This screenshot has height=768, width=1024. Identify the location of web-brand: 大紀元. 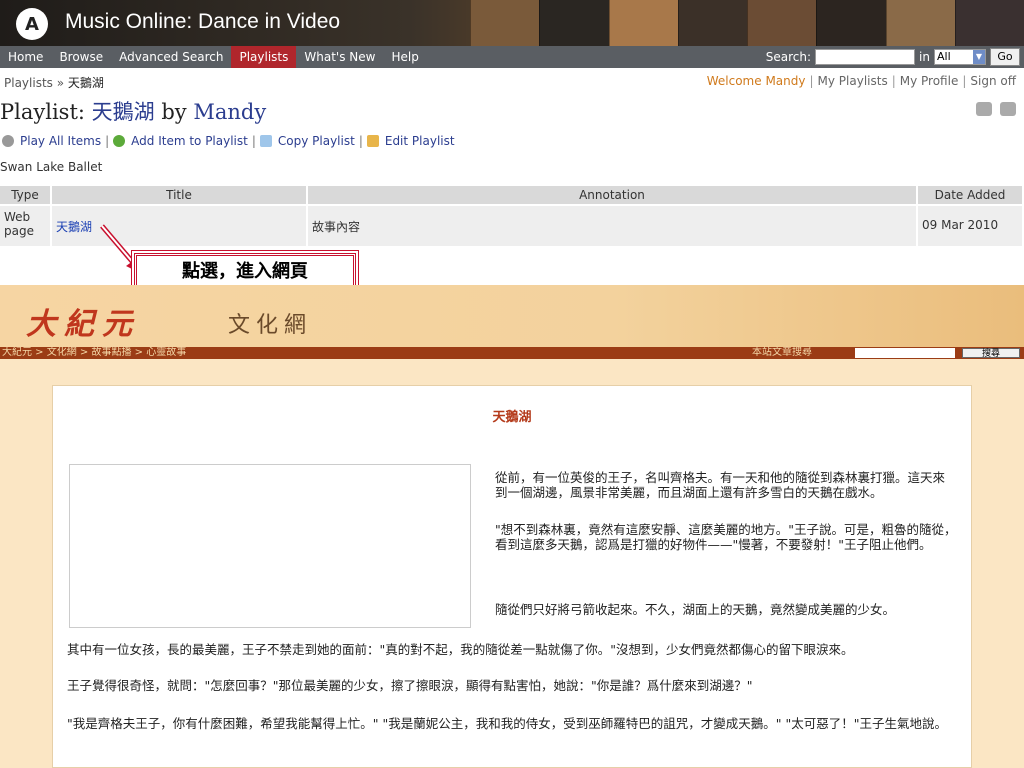
(83, 321).